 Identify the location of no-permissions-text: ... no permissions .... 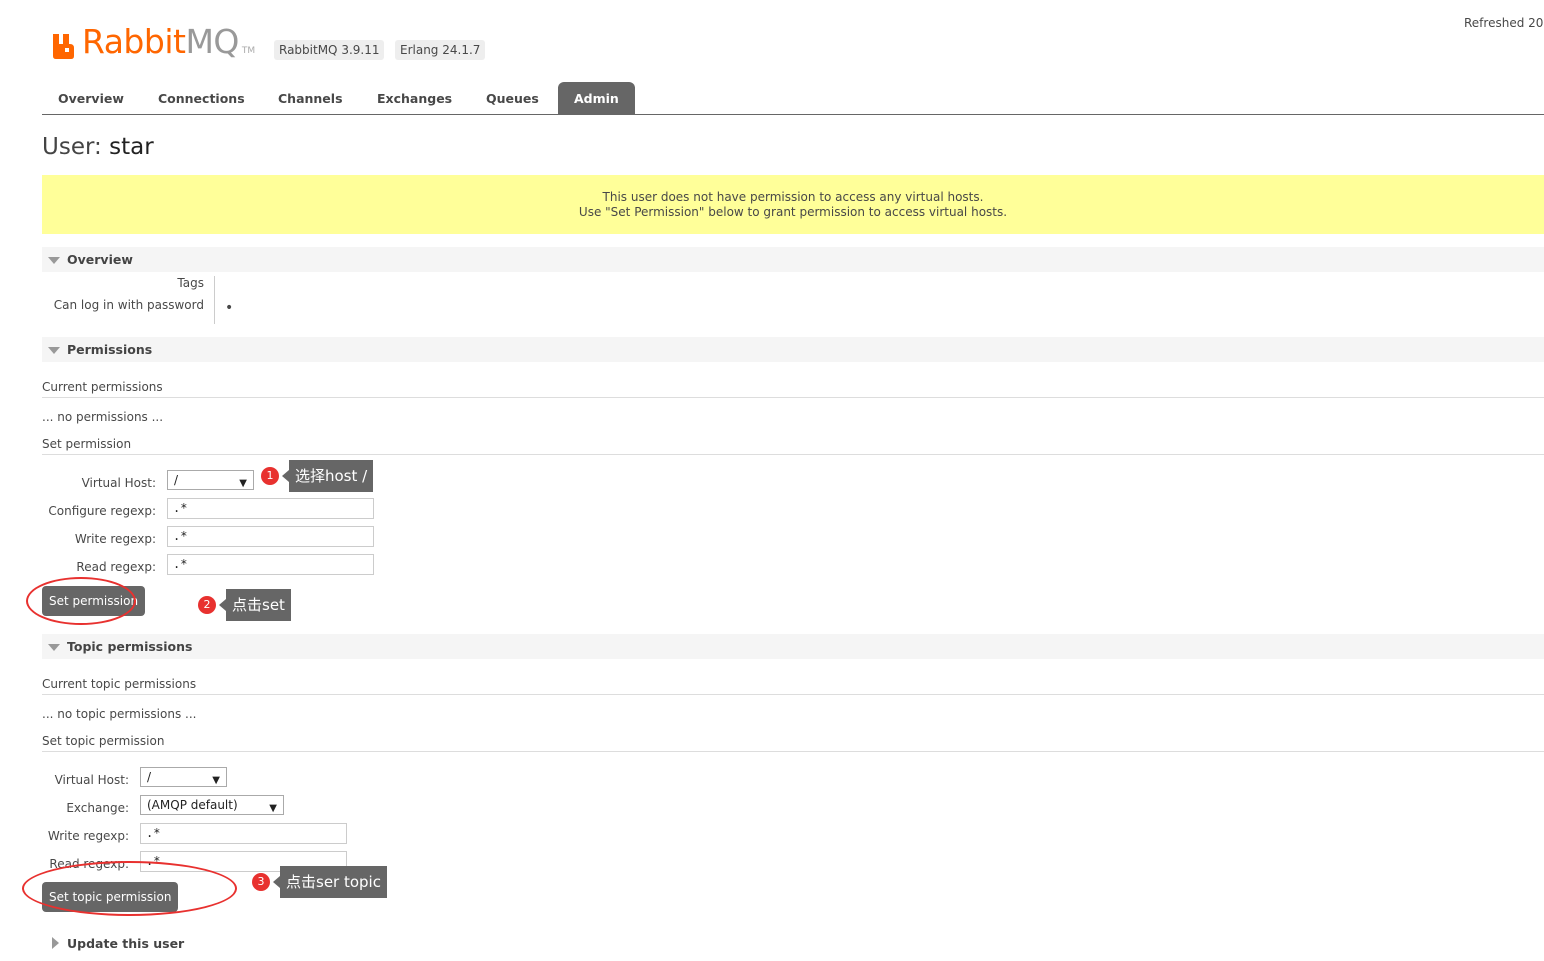
(103, 417).